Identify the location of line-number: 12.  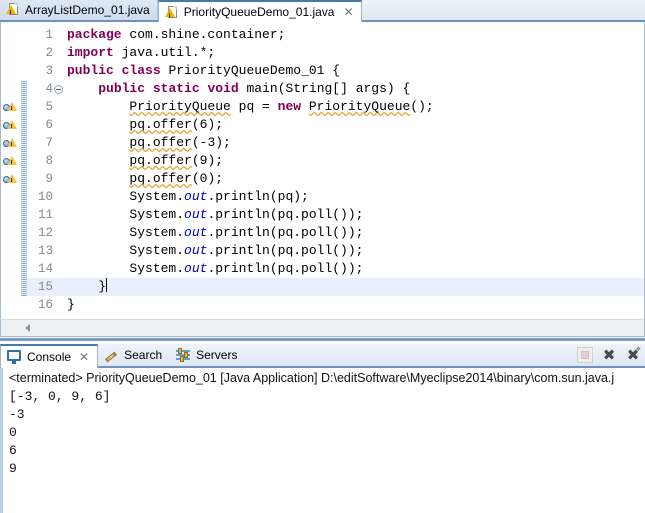
(45, 233).